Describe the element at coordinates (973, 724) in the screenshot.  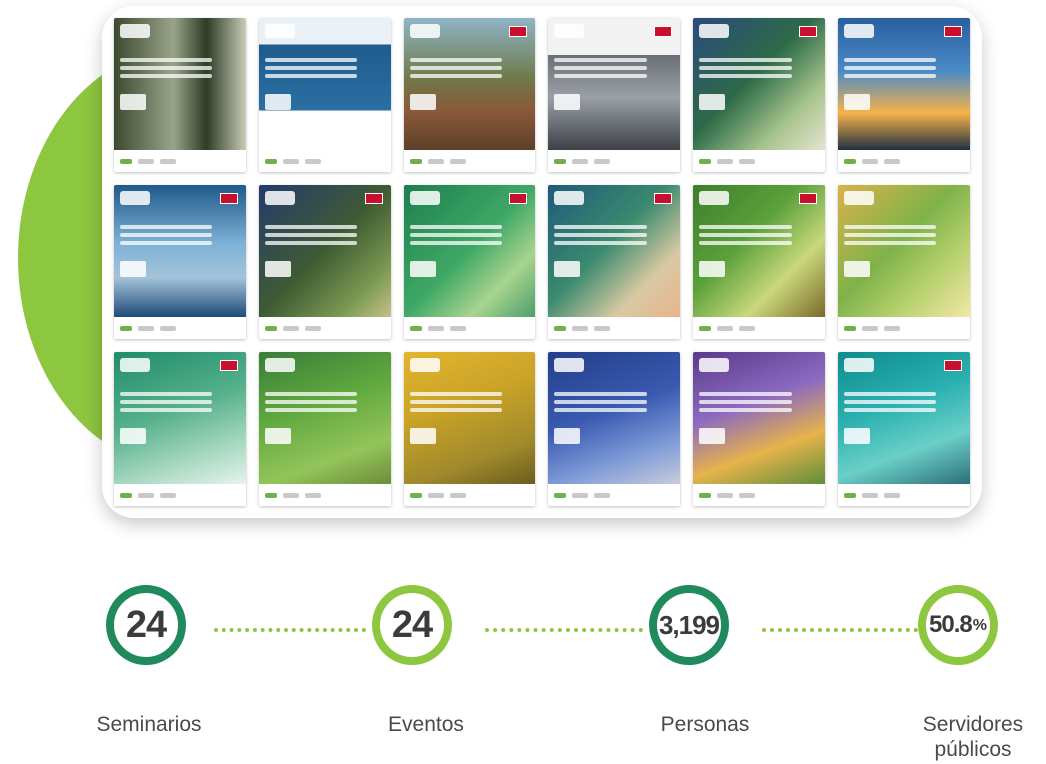
I see `servidores-label-line1: Servidores` at that location.